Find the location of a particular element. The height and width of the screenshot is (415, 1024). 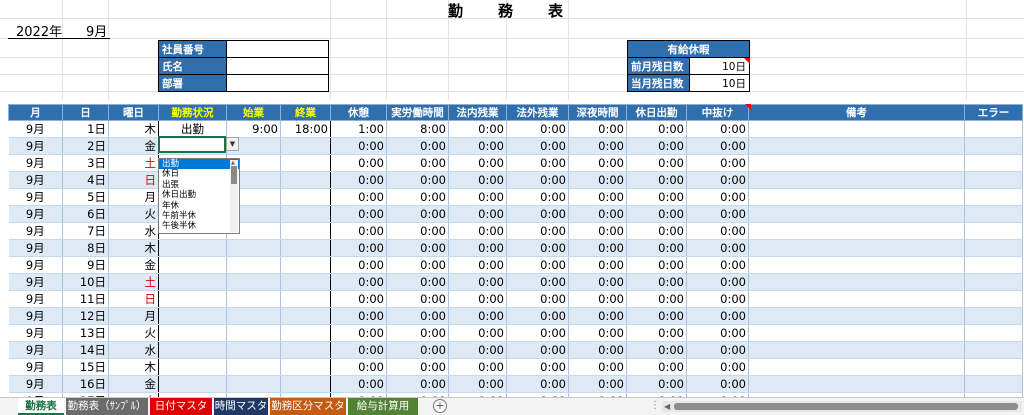

weekday-cell: 金 is located at coordinates (133, 146).